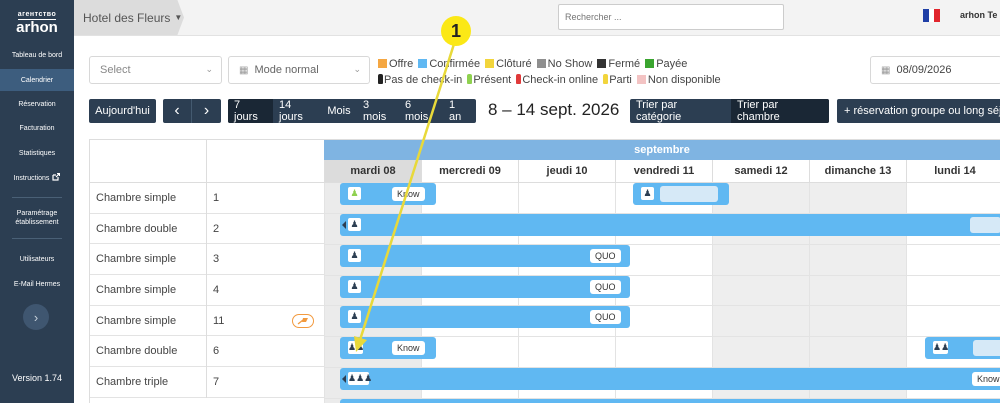 The image size is (1000, 403). I want to click on sidebar-item-reservation: Réservation, so click(37, 104).